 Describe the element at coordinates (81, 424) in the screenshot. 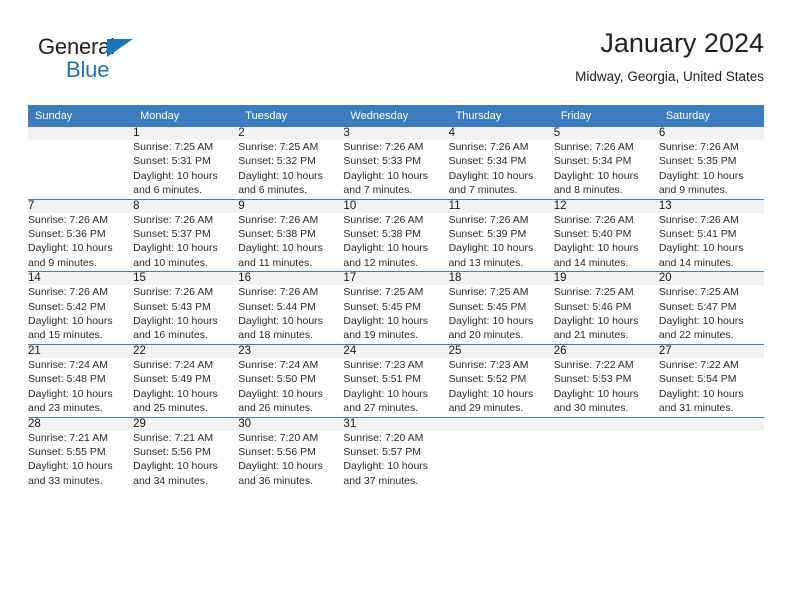

I see `day-number-28: 28` at that location.